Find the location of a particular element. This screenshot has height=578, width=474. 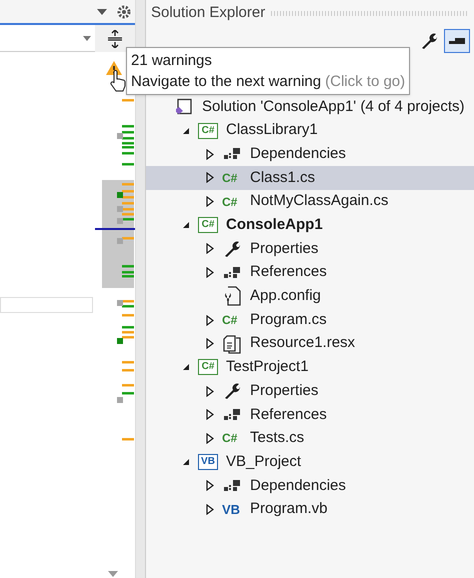

resource-file-icon is located at coordinates (232, 344).